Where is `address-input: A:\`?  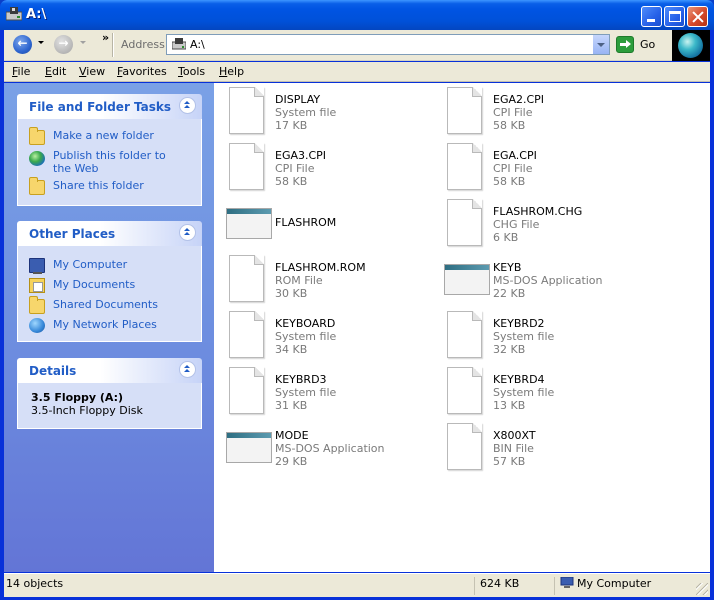
address-input: A:\ is located at coordinates (197, 44).